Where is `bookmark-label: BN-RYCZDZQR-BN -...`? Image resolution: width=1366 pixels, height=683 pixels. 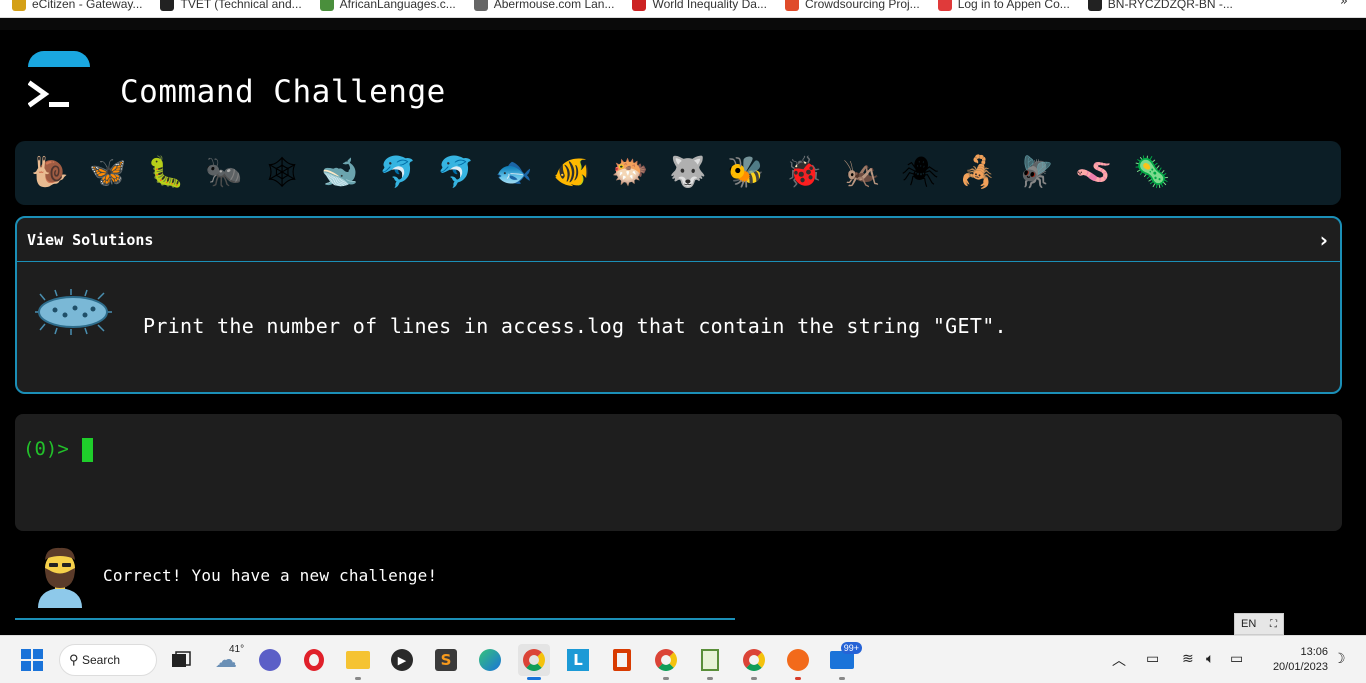 bookmark-label: BN-RYCZDZQR-BN -... is located at coordinates (1170, 5).